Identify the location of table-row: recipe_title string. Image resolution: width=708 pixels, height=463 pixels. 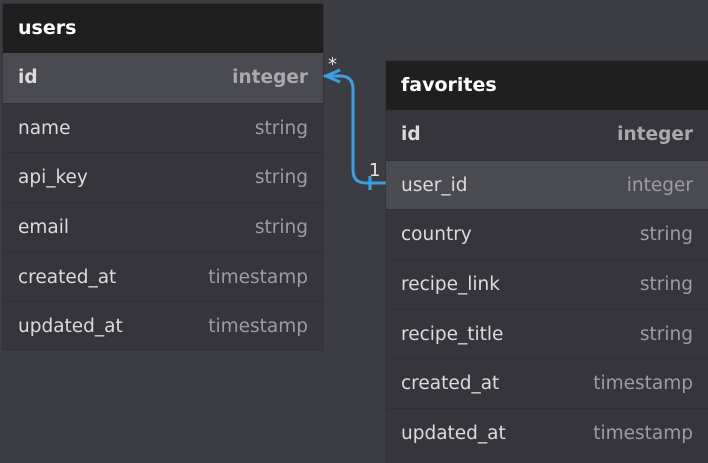
(547, 333).